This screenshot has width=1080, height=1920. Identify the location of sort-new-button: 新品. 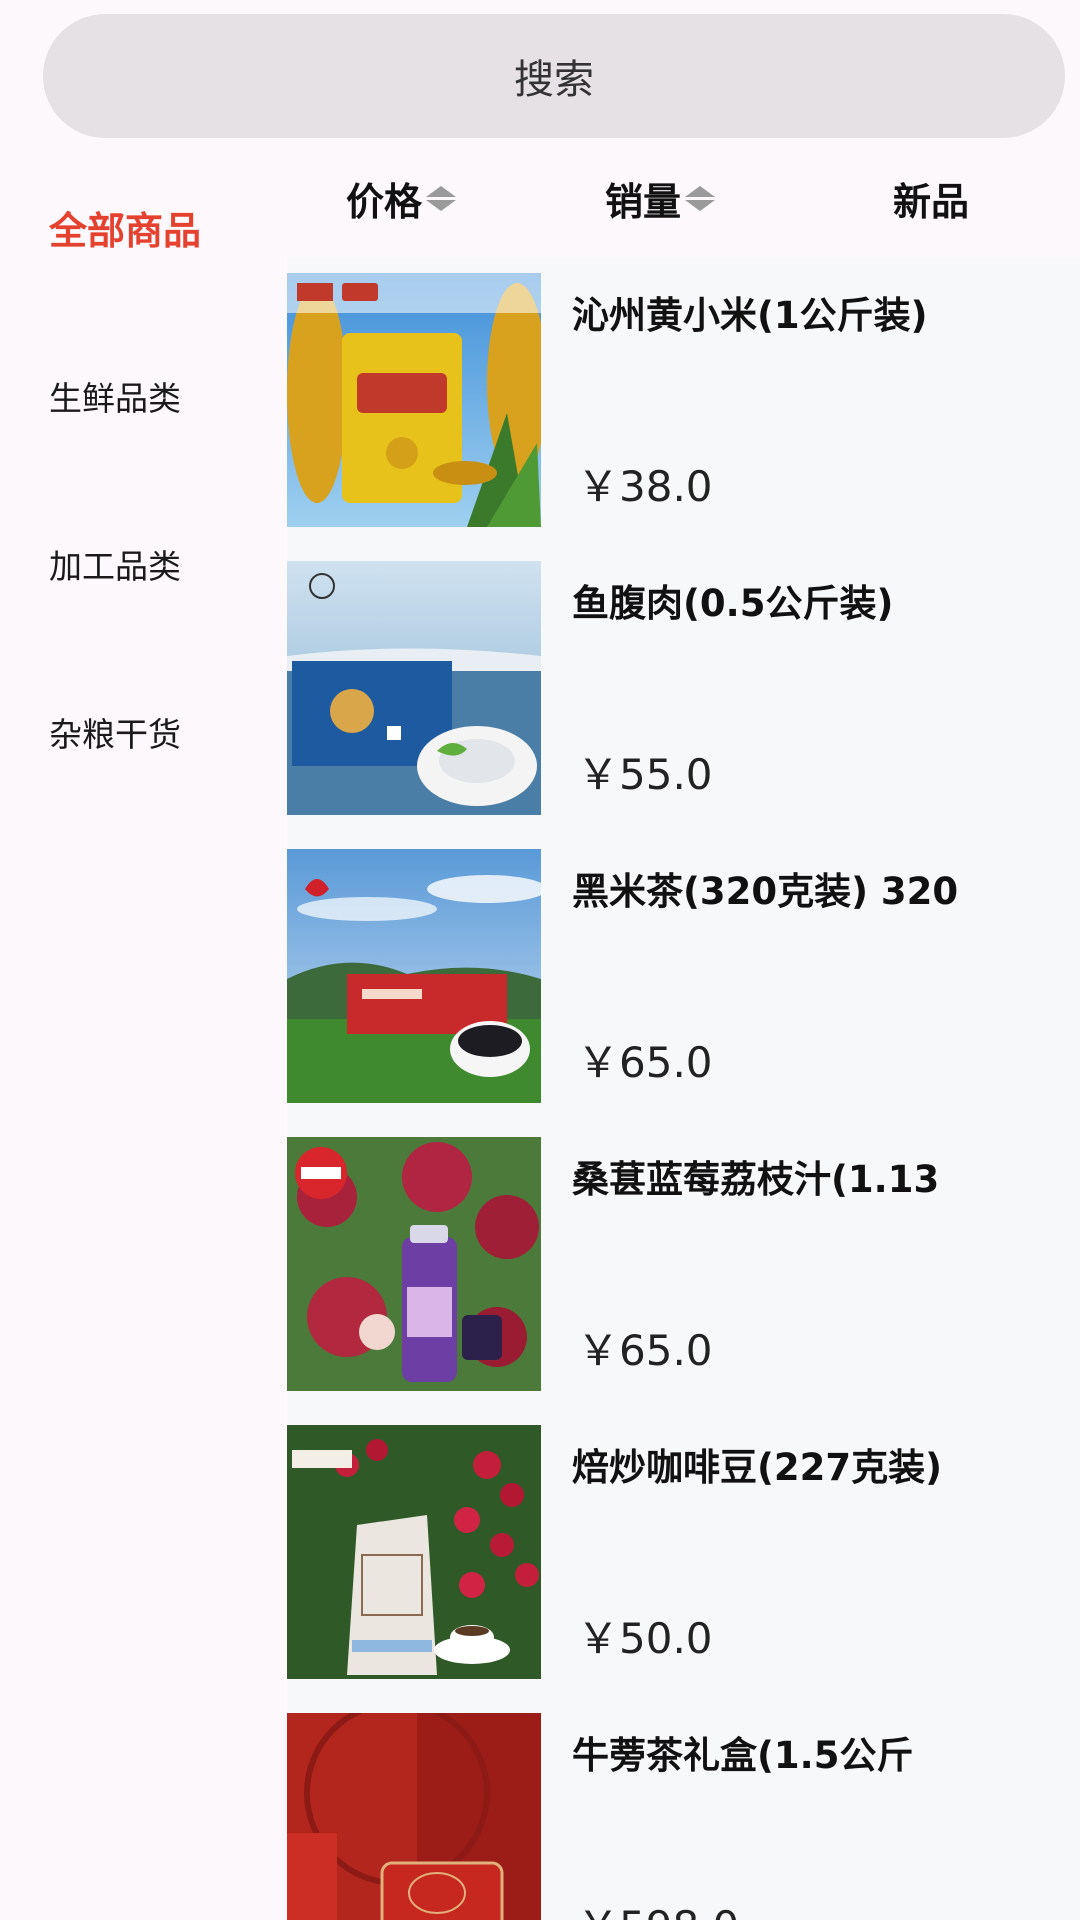
(931, 198).